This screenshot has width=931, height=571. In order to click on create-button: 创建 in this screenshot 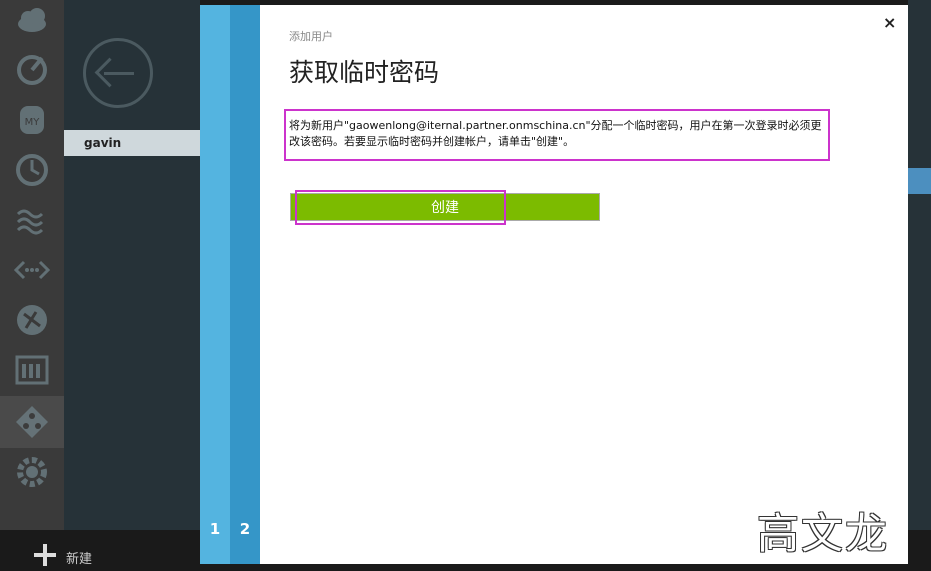, I will do `click(445, 207)`.